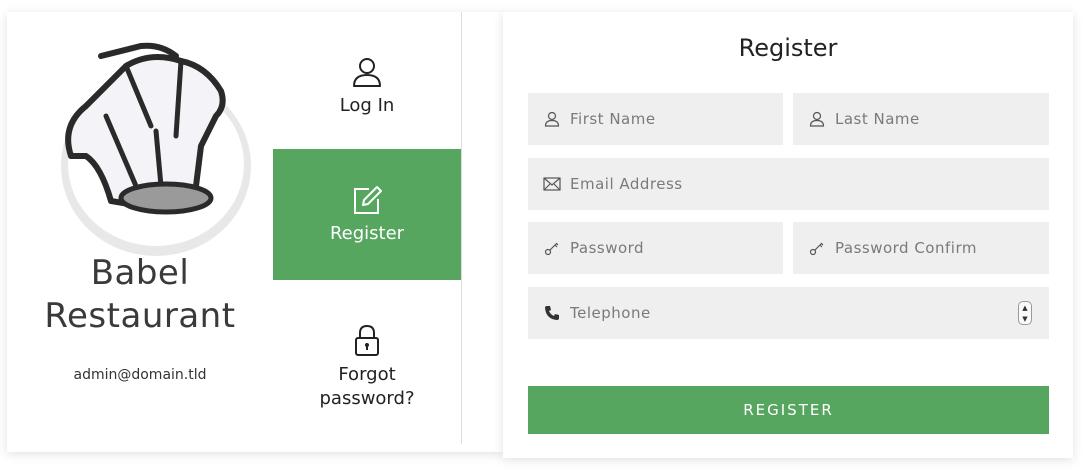  What do you see at coordinates (942, 119) in the screenshot?
I see `last-name-input` at bounding box center [942, 119].